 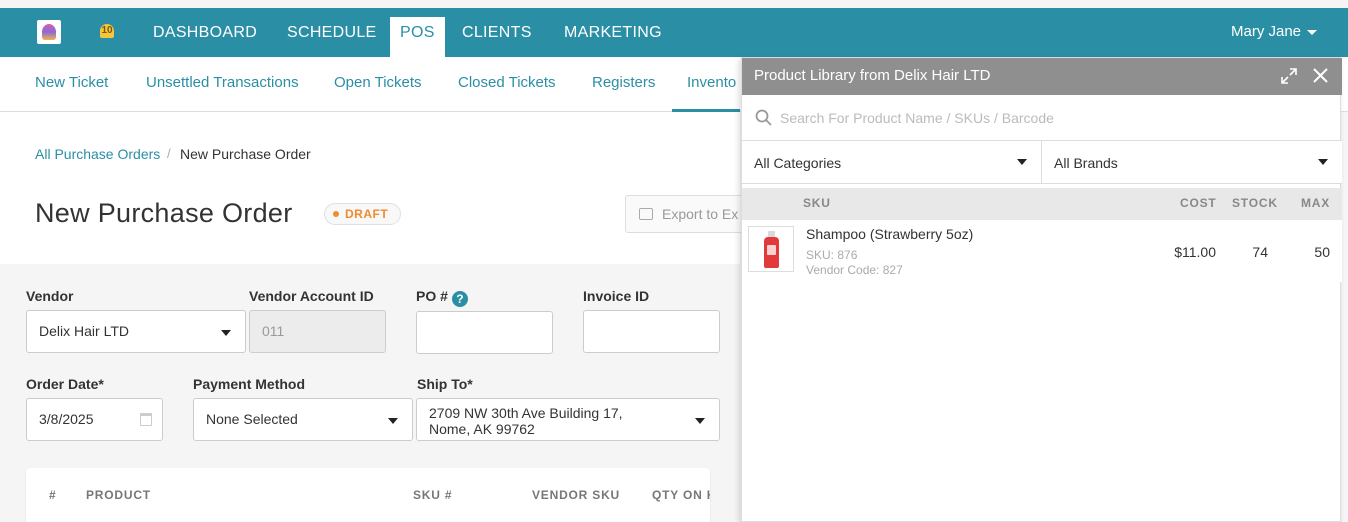 What do you see at coordinates (50, 296) in the screenshot?
I see `vendor-label: Vendor` at bounding box center [50, 296].